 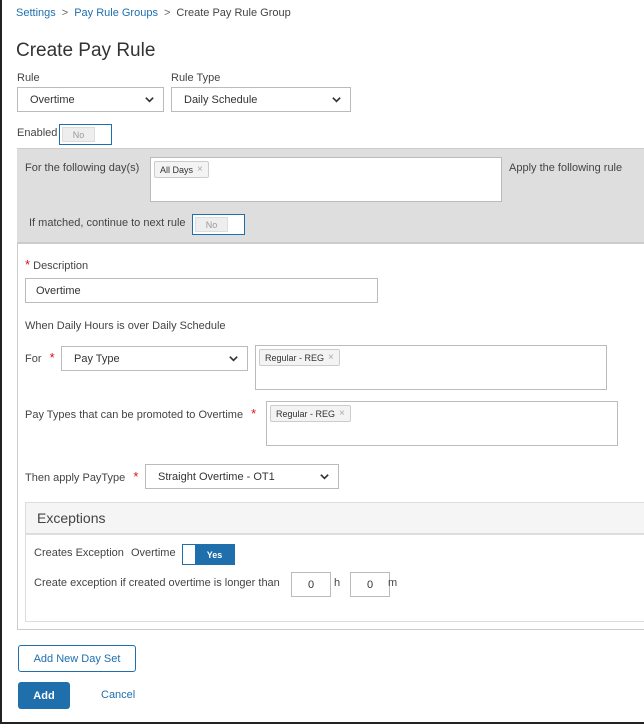 I want to click on rule-type-select-value: Daily Schedule, so click(x=221, y=99).